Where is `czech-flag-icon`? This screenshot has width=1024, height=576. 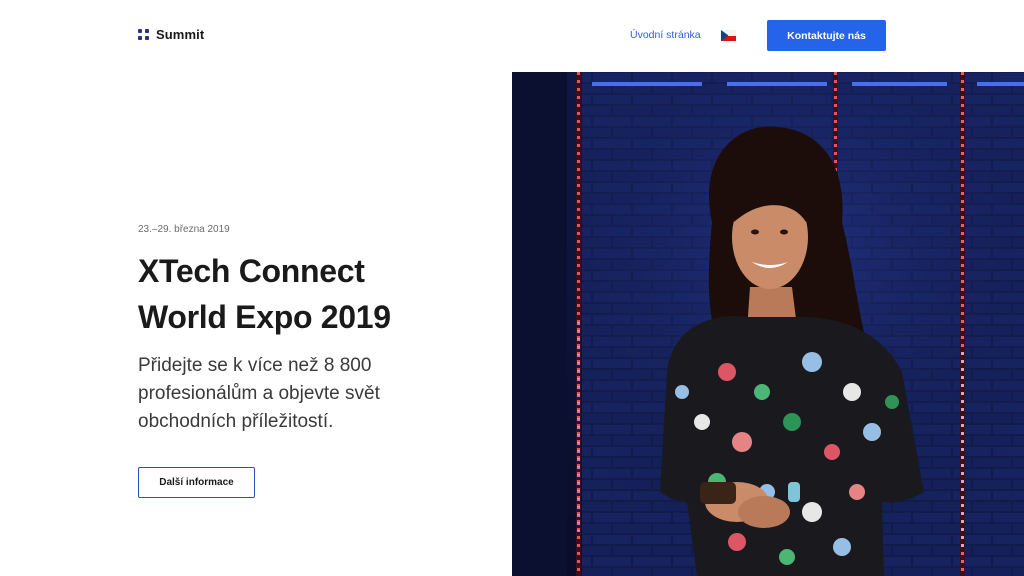
czech-flag-icon is located at coordinates (728, 35).